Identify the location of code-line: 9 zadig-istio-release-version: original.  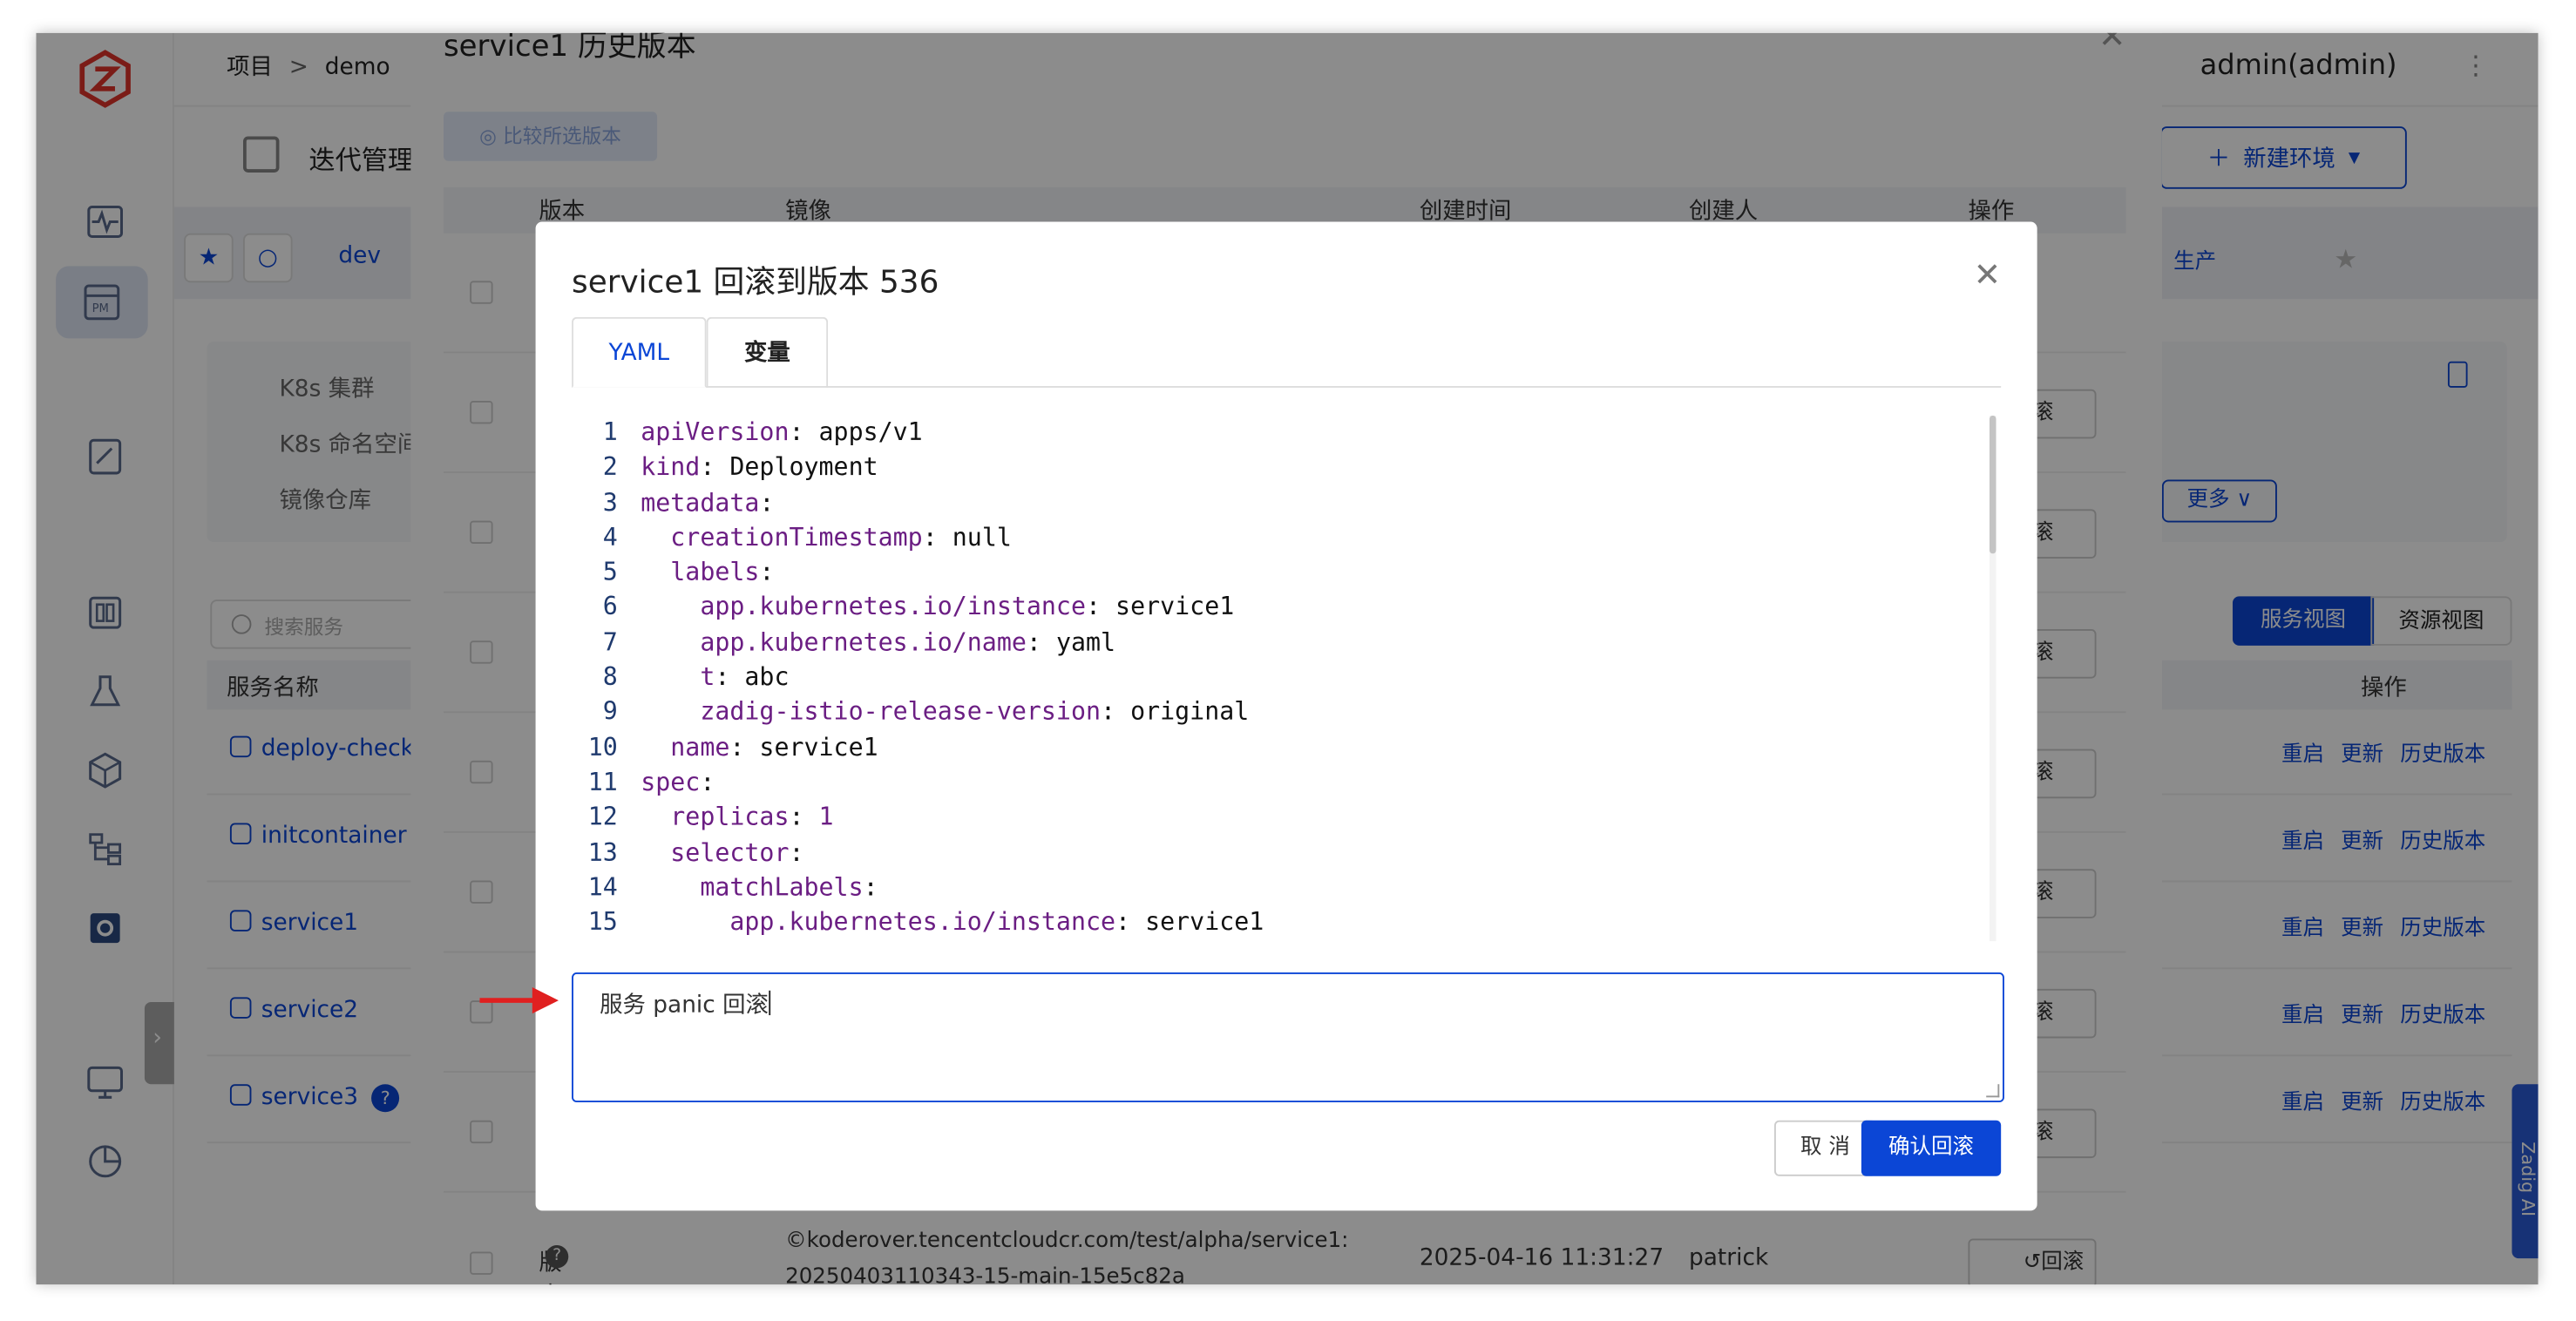
(1287, 712).